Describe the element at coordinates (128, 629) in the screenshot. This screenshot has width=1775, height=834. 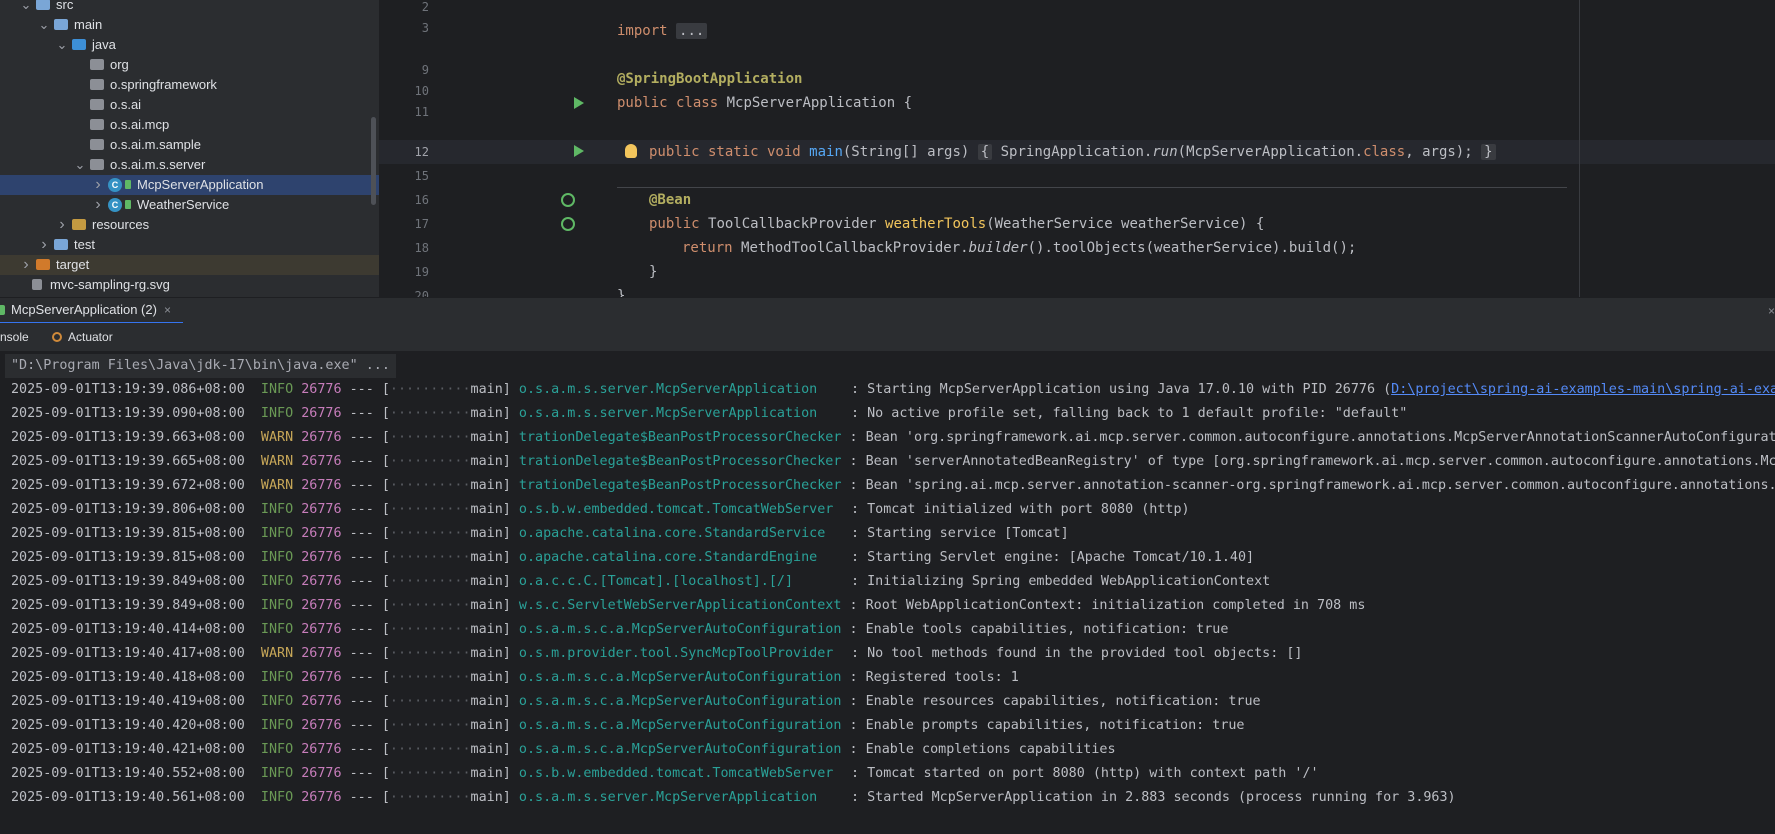
I see `log-timestamp: 2025-09-01T13:19:40.414+08:00` at that location.